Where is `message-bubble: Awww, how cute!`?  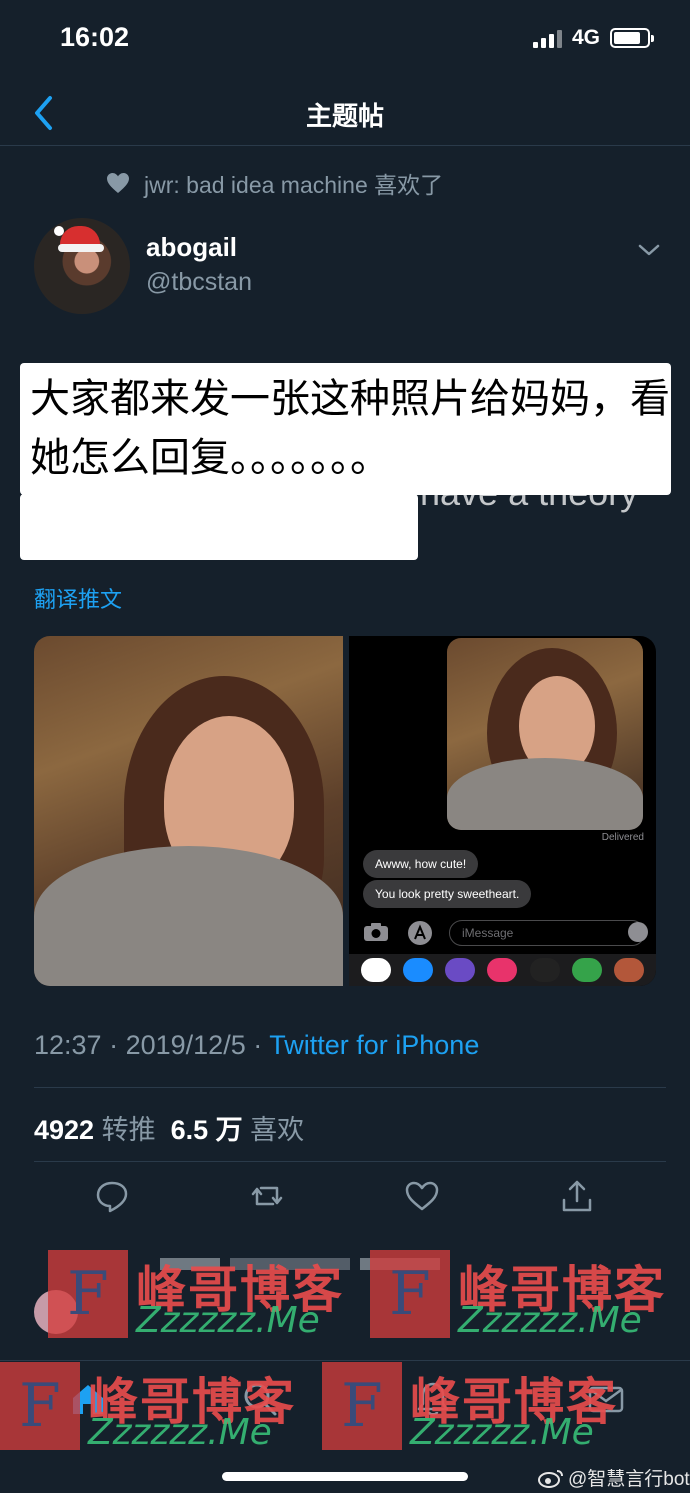
message-bubble: Awww, how cute! is located at coordinates (421, 864).